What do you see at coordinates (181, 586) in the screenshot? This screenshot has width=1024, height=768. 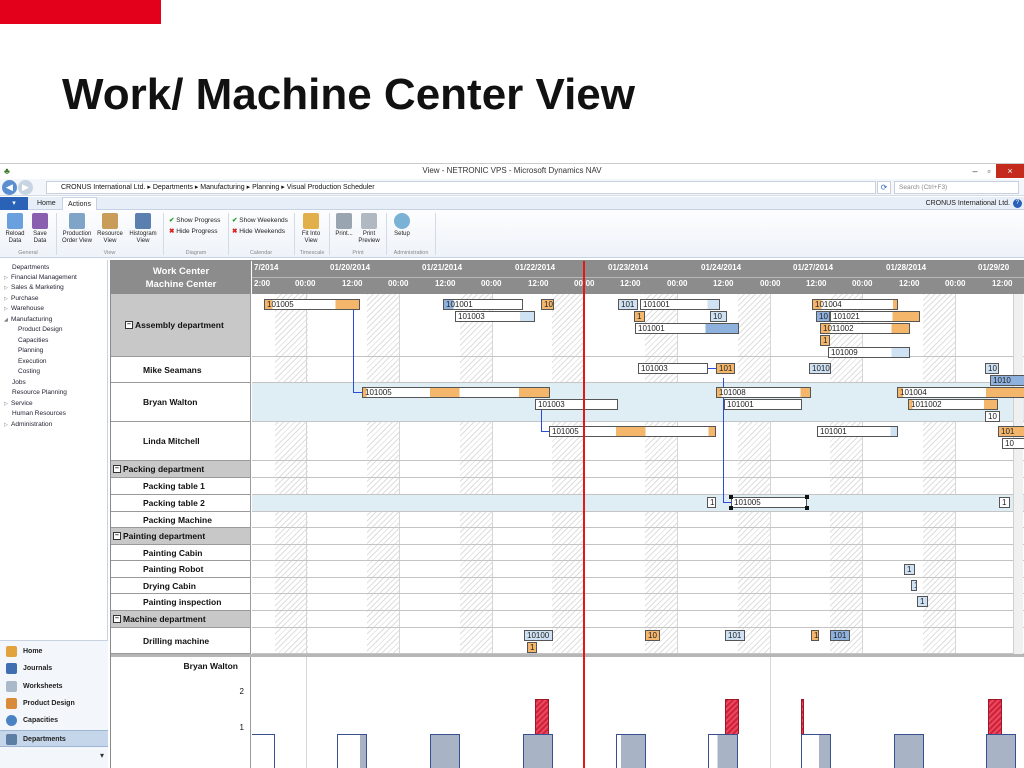 I see `row-drying-cabin: Drying Cabin` at bounding box center [181, 586].